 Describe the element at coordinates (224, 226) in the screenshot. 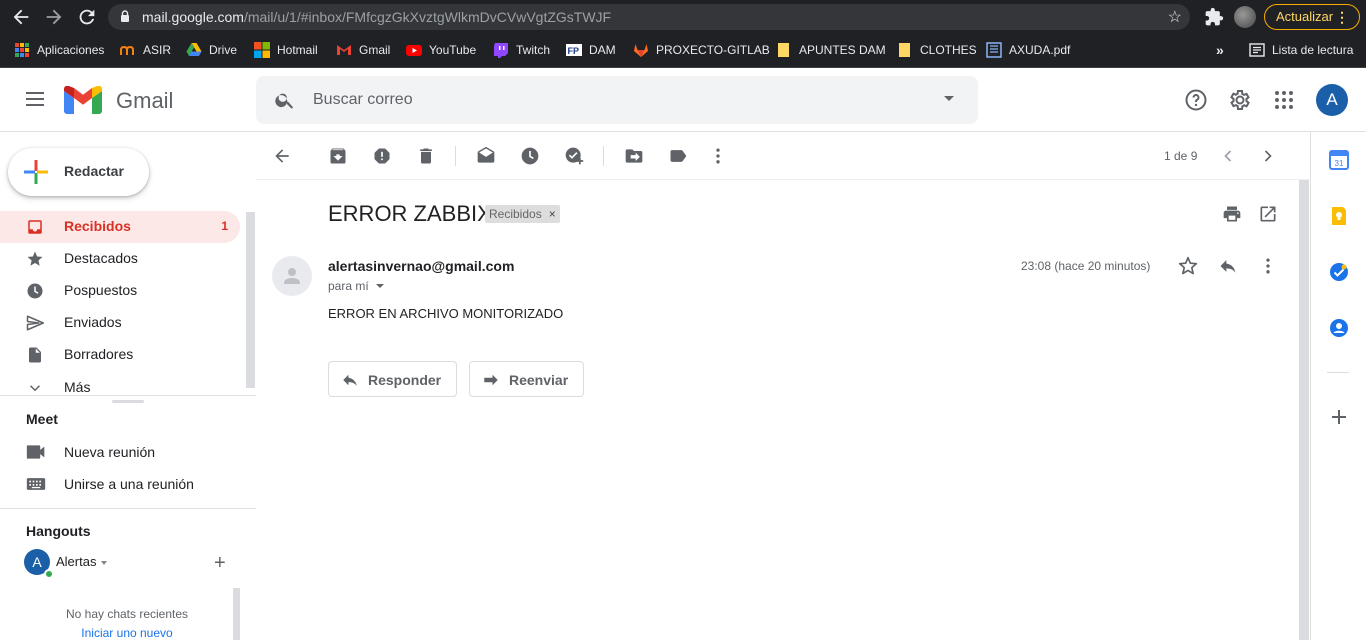

I see `unread-count: 1` at that location.